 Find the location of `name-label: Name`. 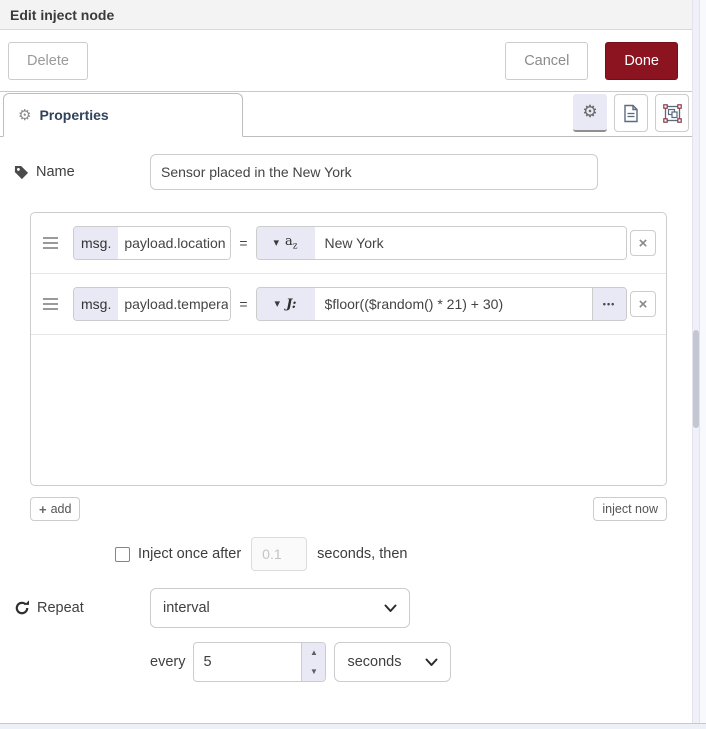

name-label: Name is located at coordinates (82, 172).